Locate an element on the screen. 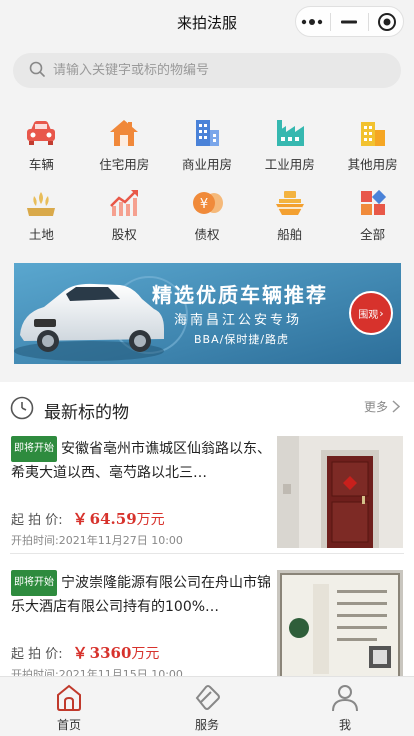 This screenshot has width=414, height=736. service-icon is located at coordinates (207, 697).